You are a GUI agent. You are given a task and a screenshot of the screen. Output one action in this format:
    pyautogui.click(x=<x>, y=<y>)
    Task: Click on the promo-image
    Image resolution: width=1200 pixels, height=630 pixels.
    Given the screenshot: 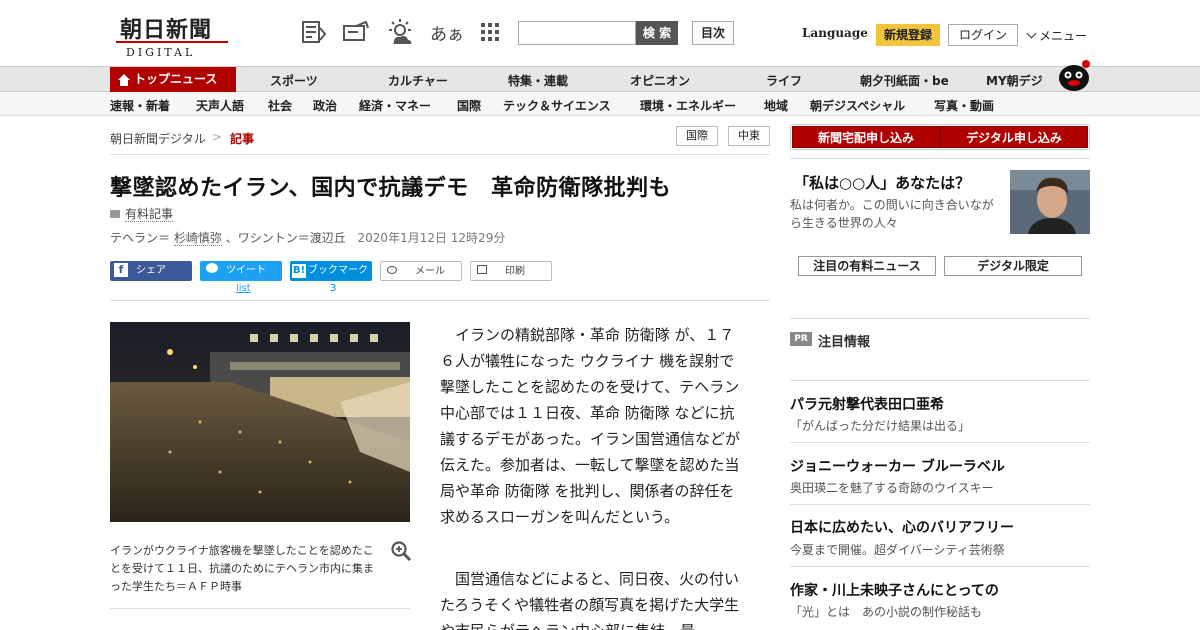 What is the action you would take?
    pyautogui.click(x=1050, y=202)
    